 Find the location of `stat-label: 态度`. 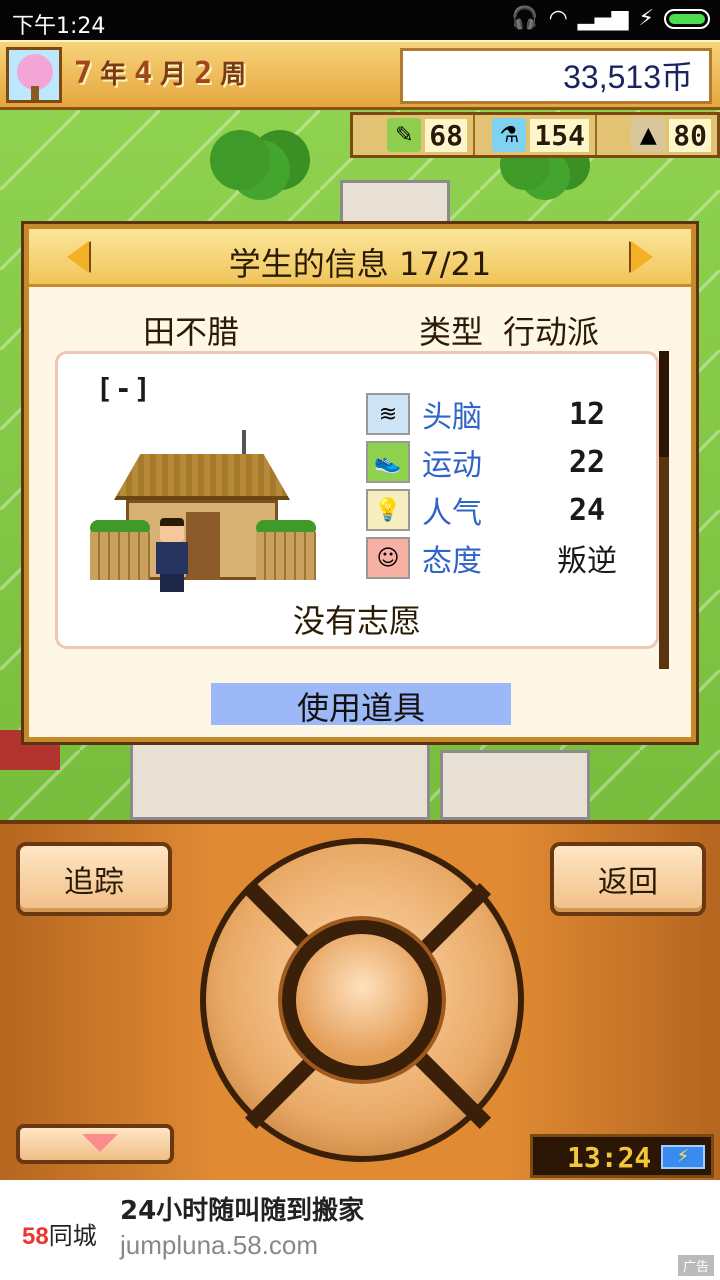

stat-label: 态度 is located at coordinates (452, 561).